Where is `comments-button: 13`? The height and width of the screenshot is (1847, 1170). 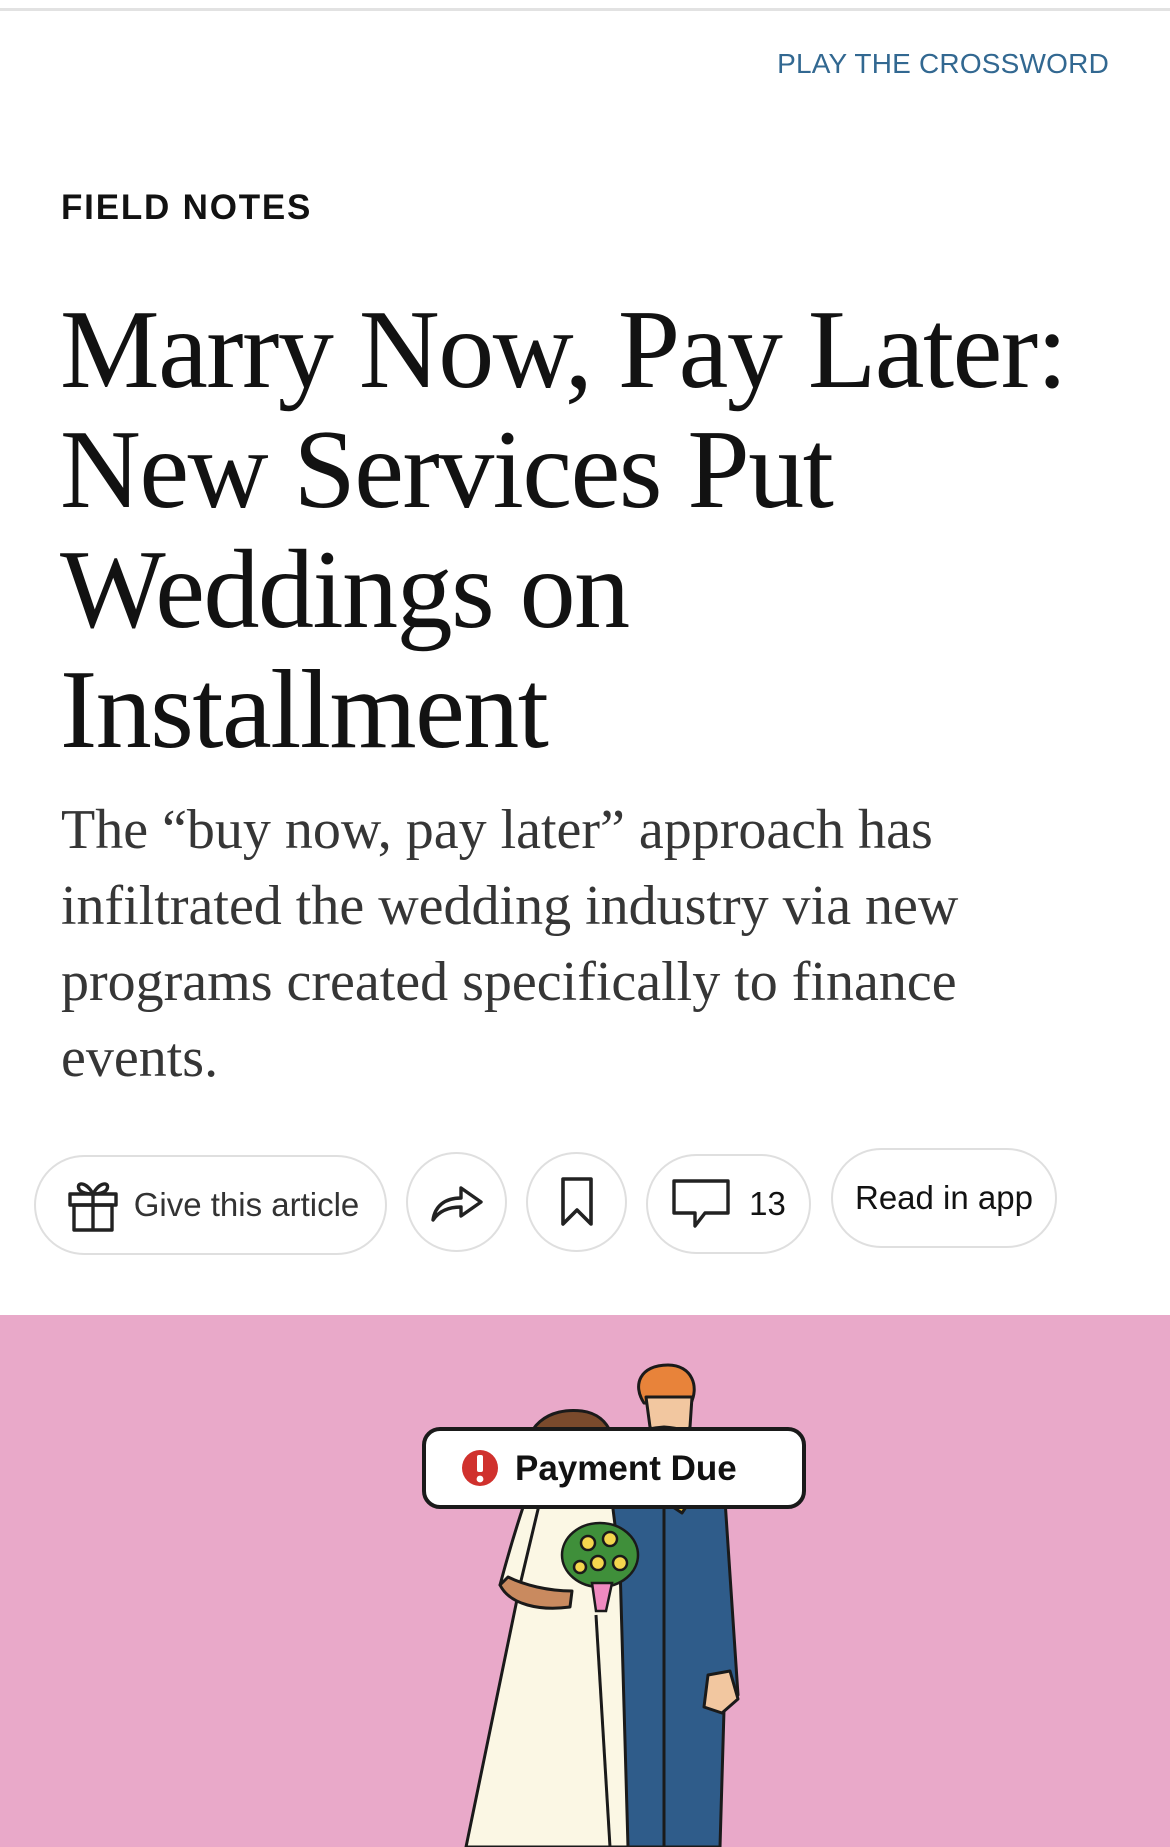 comments-button: 13 is located at coordinates (728, 1204).